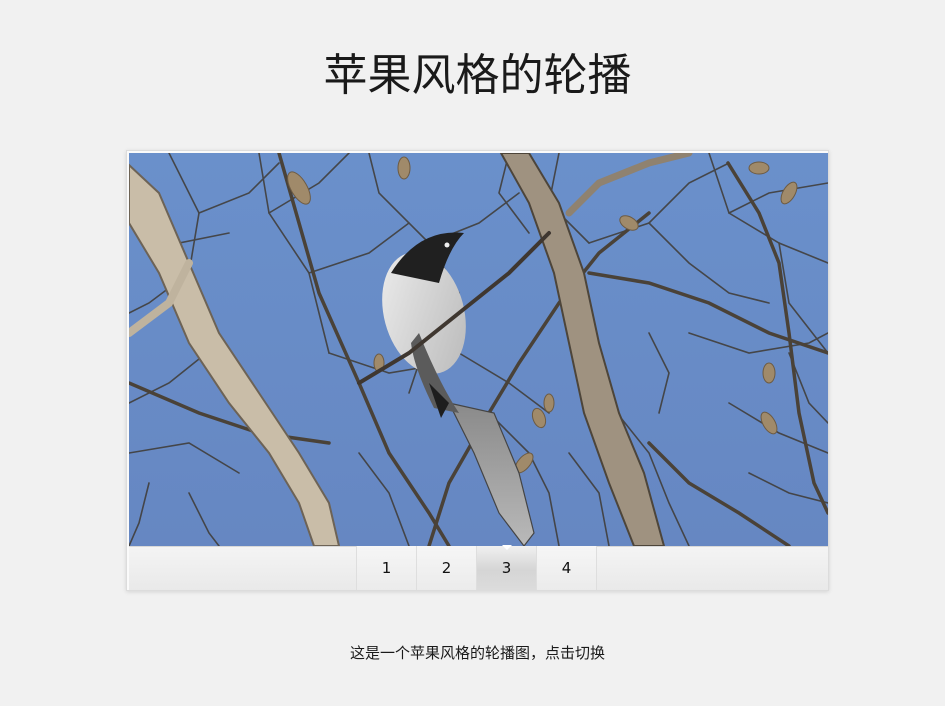 This screenshot has height=706, width=945. I want to click on pager-item-2: 2, so click(447, 568).